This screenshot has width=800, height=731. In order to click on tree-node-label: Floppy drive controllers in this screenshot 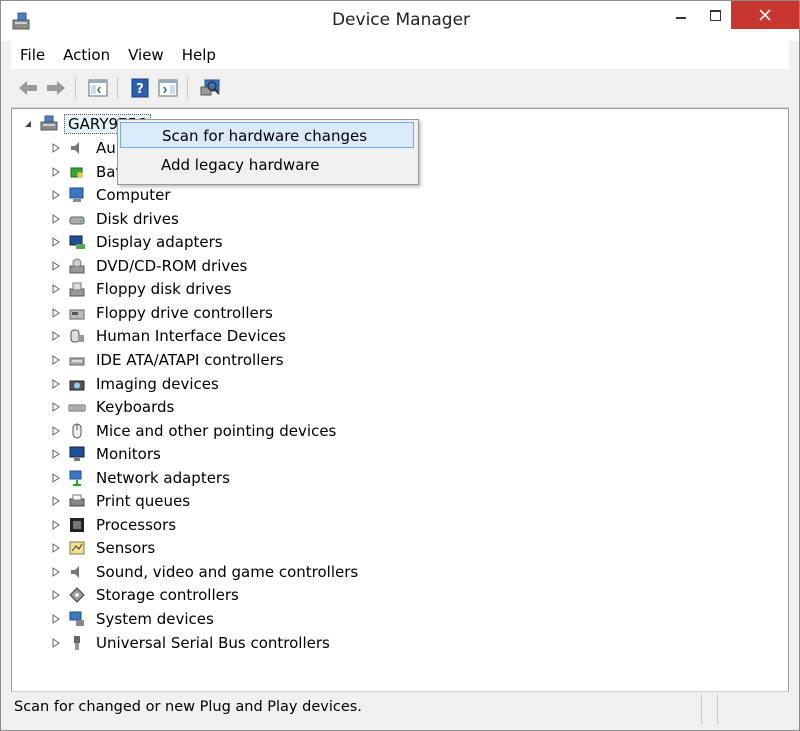, I will do `click(184, 312)`.